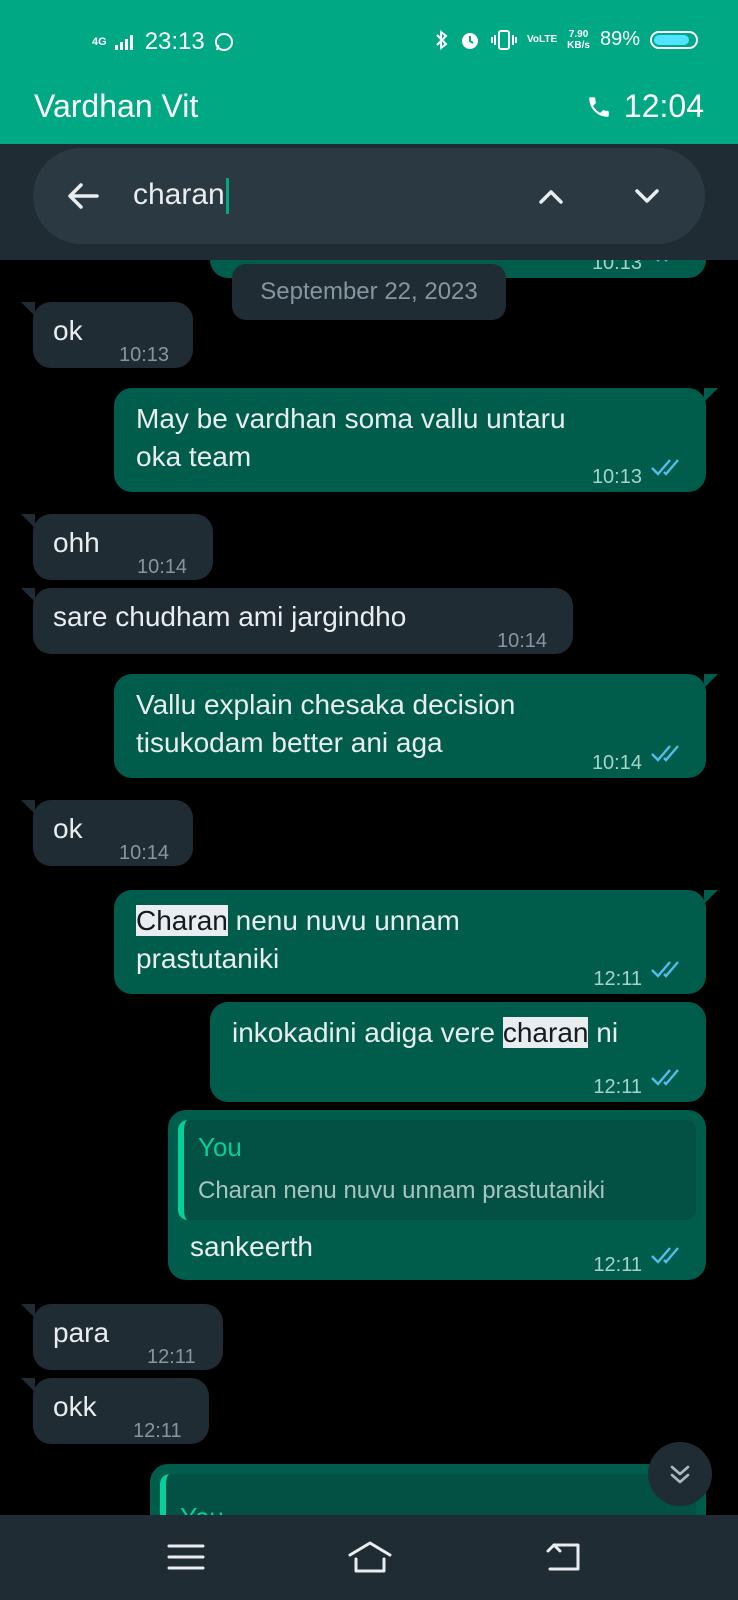  I want to click on chevron-down-icon, so click(647, 196).